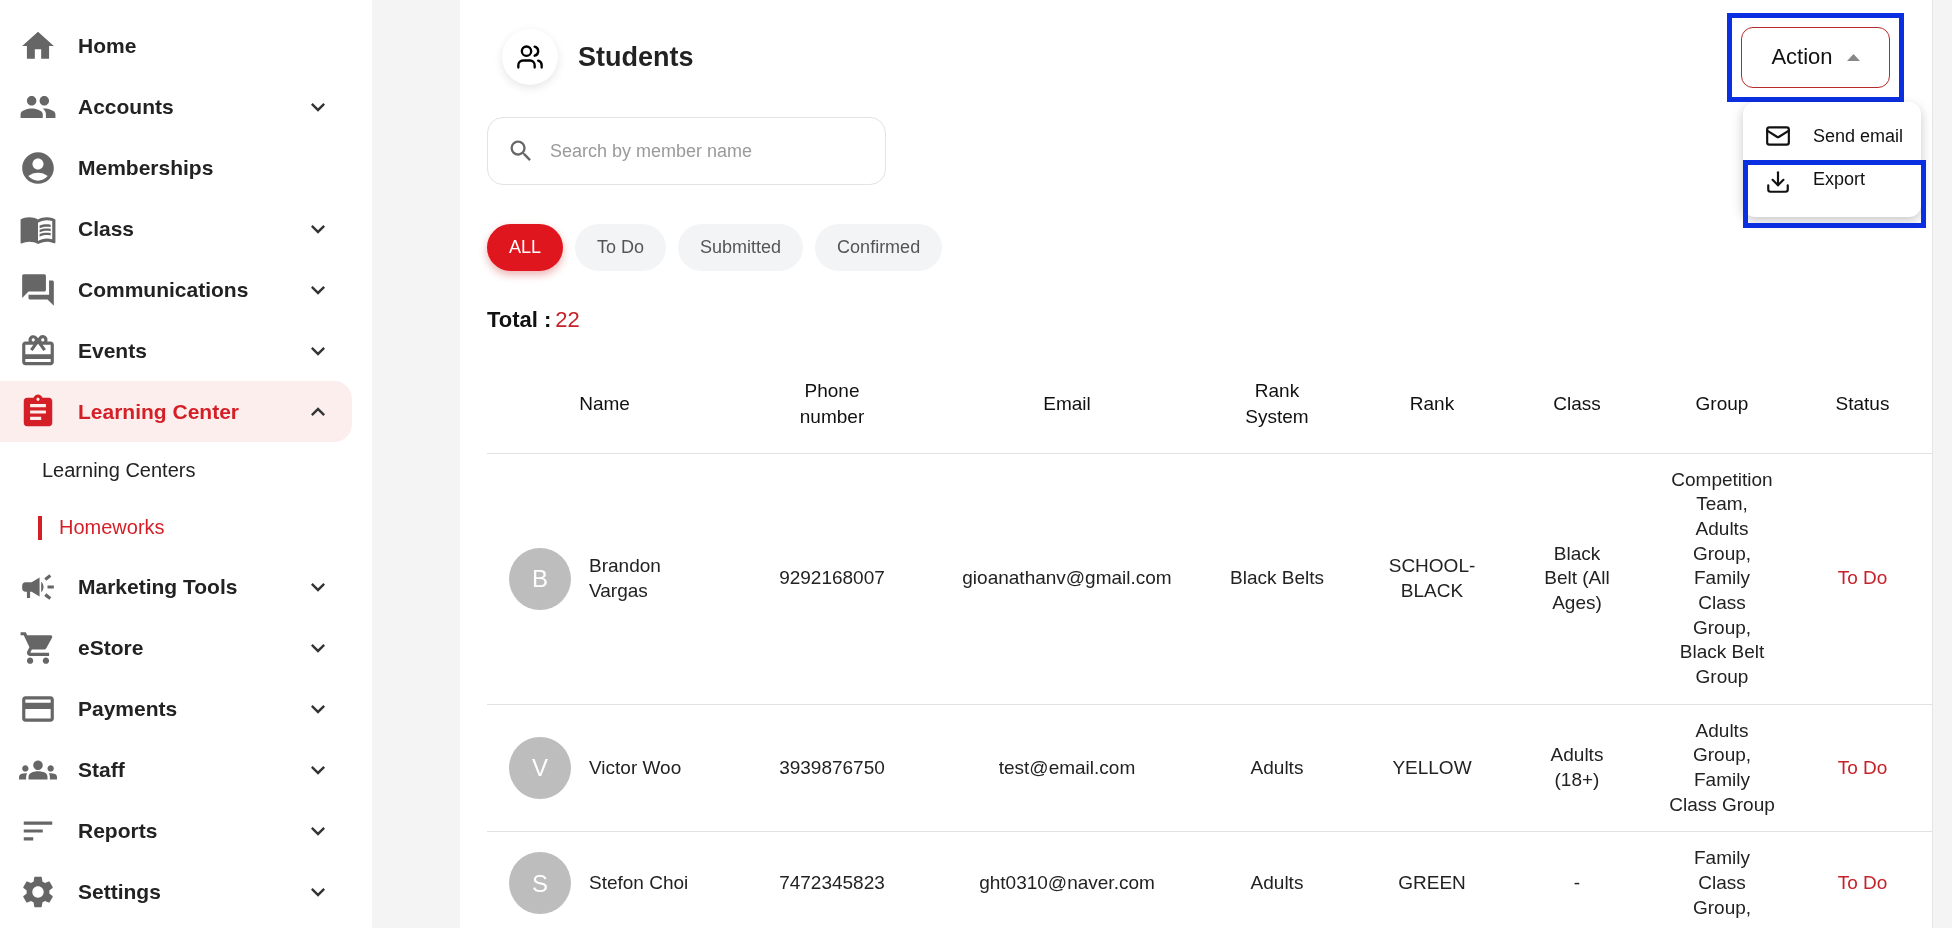 This screenshot has width=1952, height=928. Describe the element at coordinates (176, 228) in the screenshot. I see `sidebar-item: Class` at that location.